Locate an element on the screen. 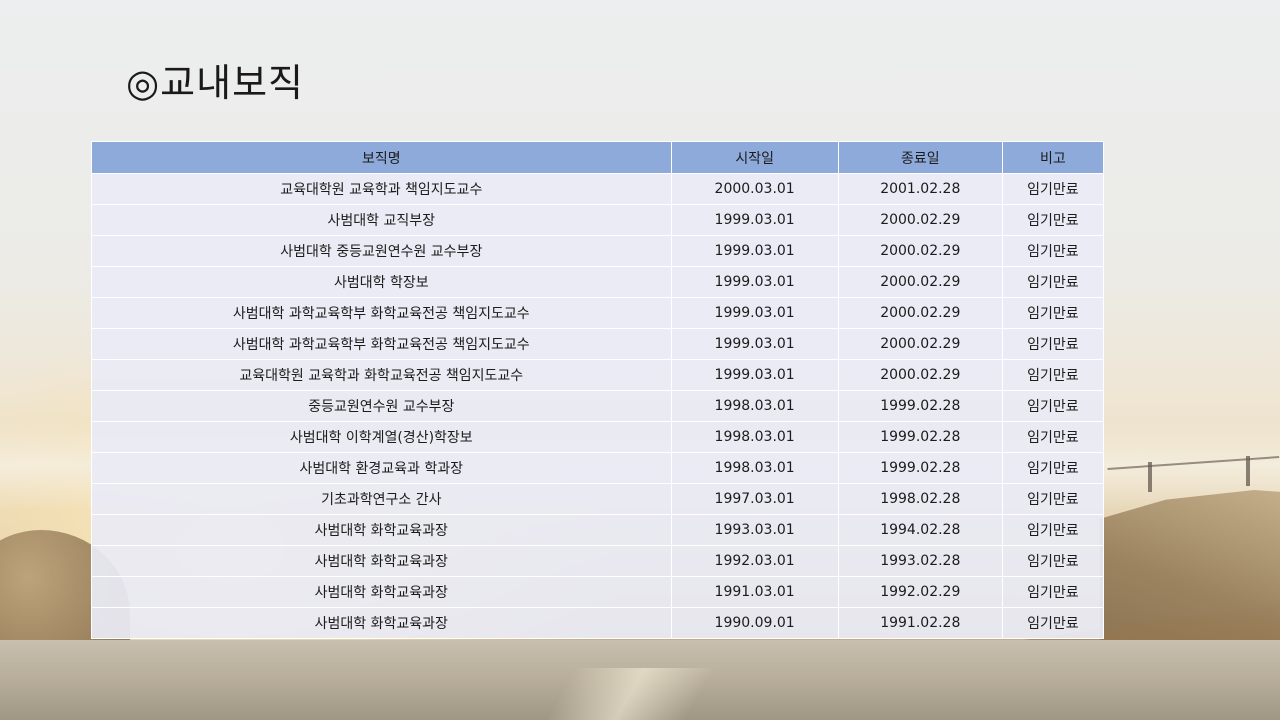 This screenshot has height=720, width=1280. cell-start-date: 1992.03.01 is located at coordinates (754, 561).